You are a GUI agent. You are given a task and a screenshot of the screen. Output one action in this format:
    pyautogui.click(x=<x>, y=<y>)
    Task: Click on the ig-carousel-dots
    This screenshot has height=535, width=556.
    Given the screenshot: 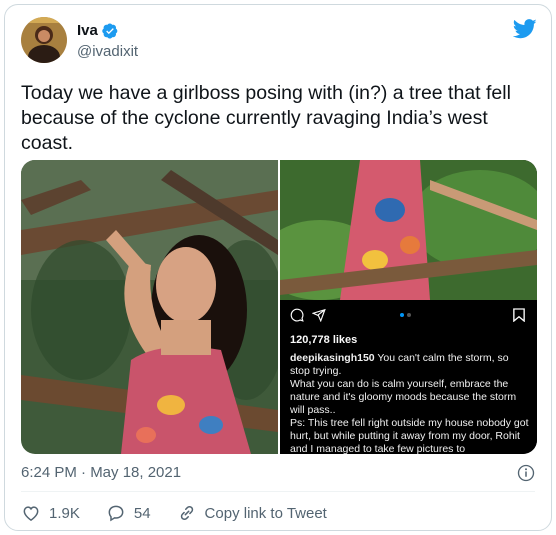 What is the action you would take?
    pyautogui.click(x=405, y=315)
    